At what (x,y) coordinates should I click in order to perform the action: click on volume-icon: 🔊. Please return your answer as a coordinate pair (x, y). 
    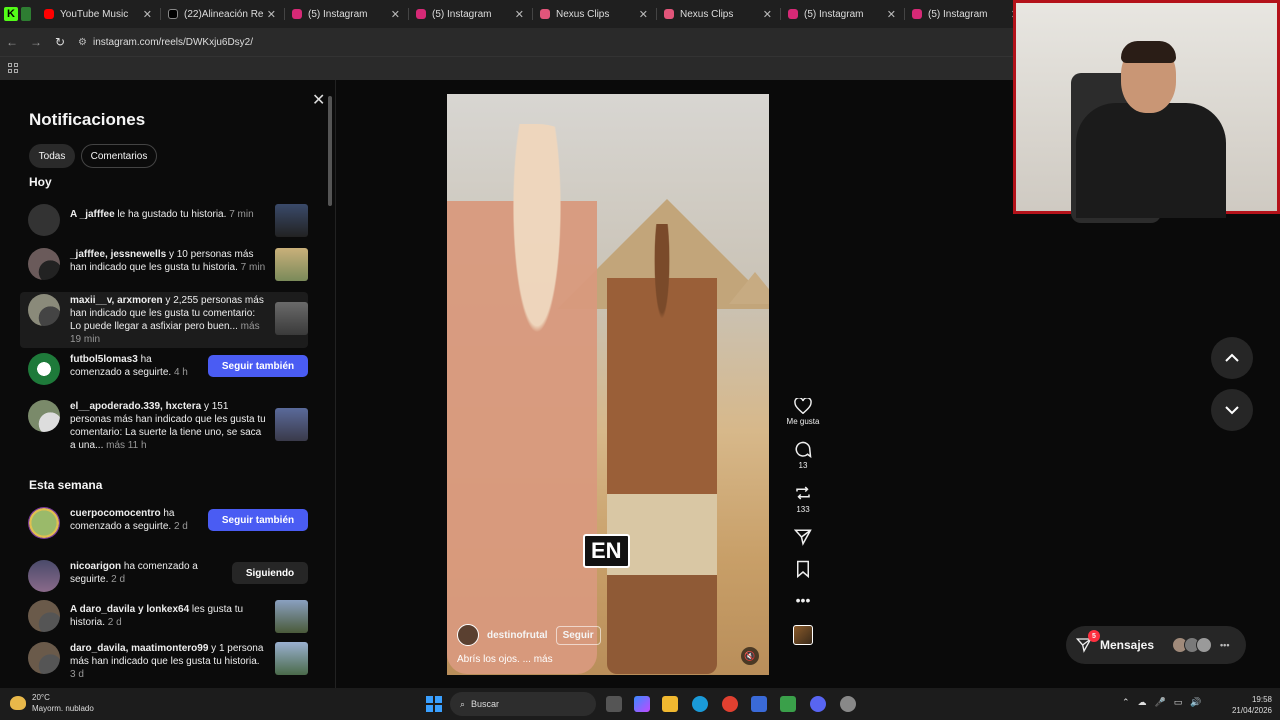
    Looking at the image, I should click on (1195, 702).